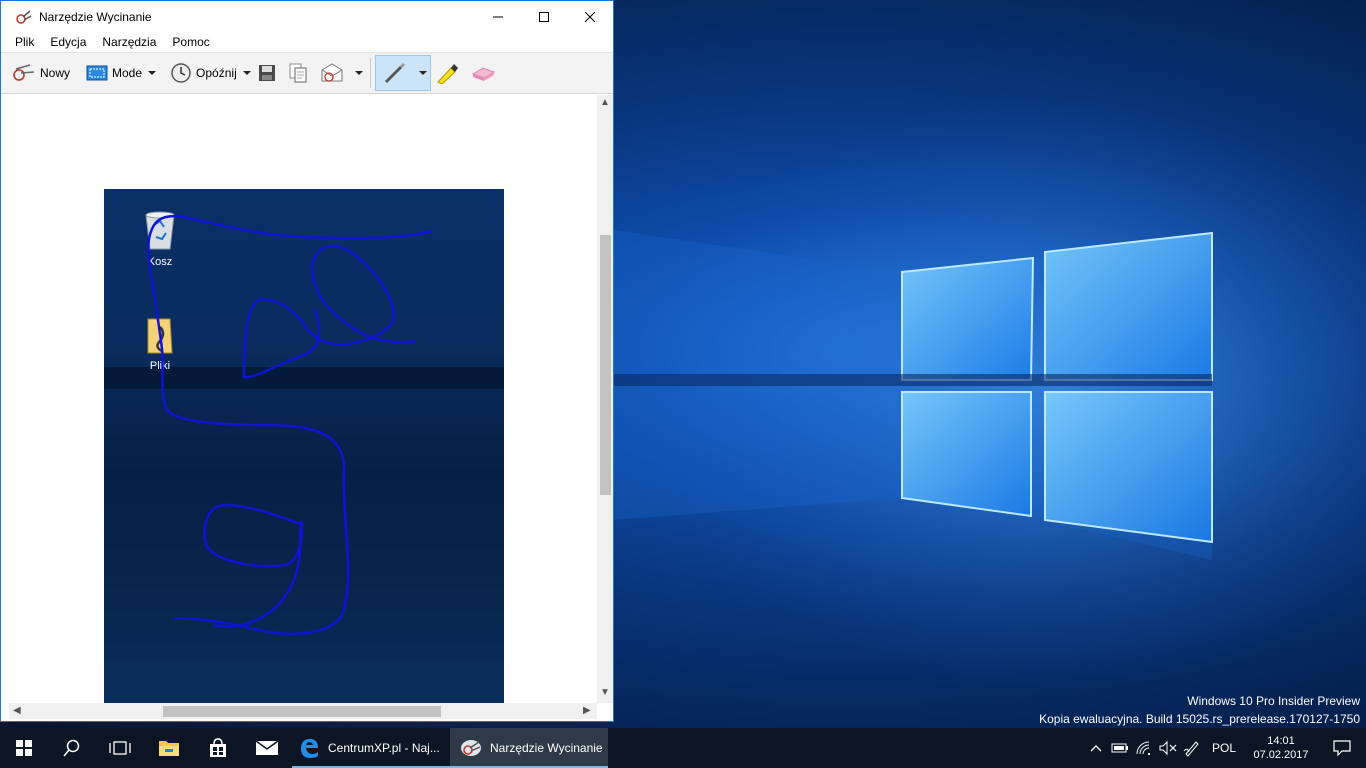 Image resolution: width=1366 pixels, height=768 pixels. I want to click on action-center-button, so click(1342, 748).